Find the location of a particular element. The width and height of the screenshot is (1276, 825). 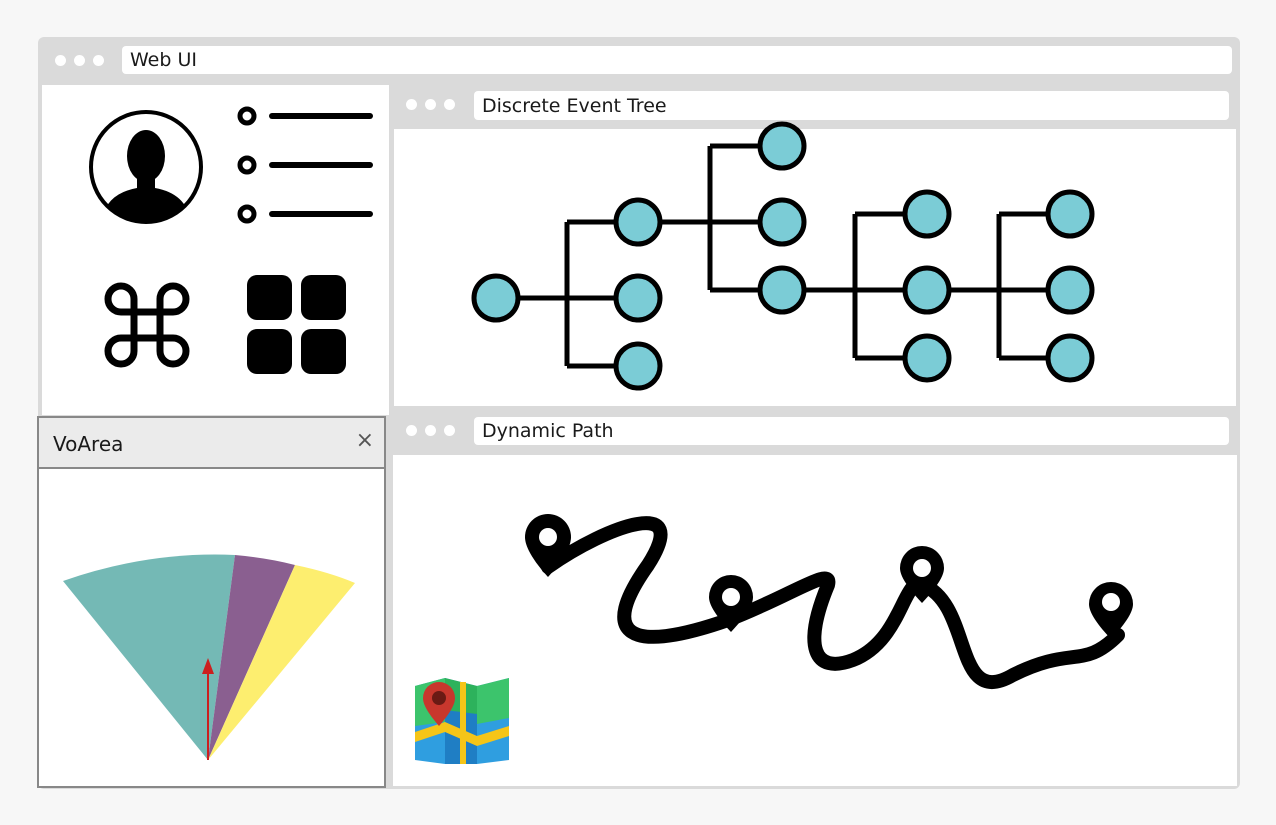

path-window-title-bar: Dynamic Path is located at coordinates (851, 431).